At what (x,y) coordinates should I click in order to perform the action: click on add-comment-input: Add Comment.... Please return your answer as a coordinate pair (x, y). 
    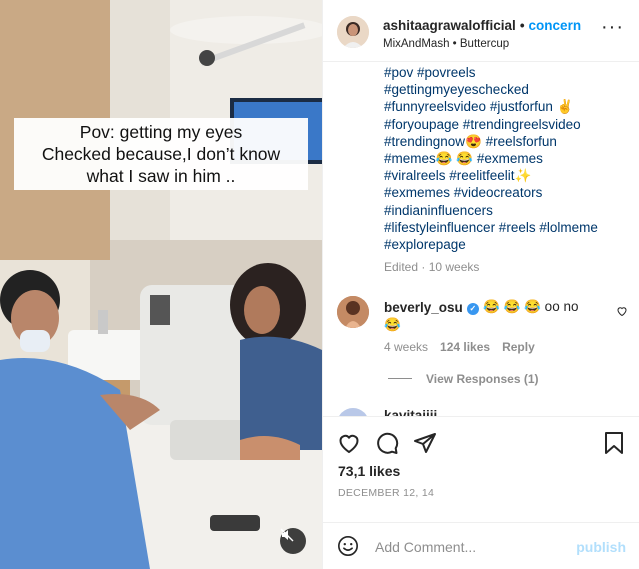
    Looking at the image, I should click on (470, 547).